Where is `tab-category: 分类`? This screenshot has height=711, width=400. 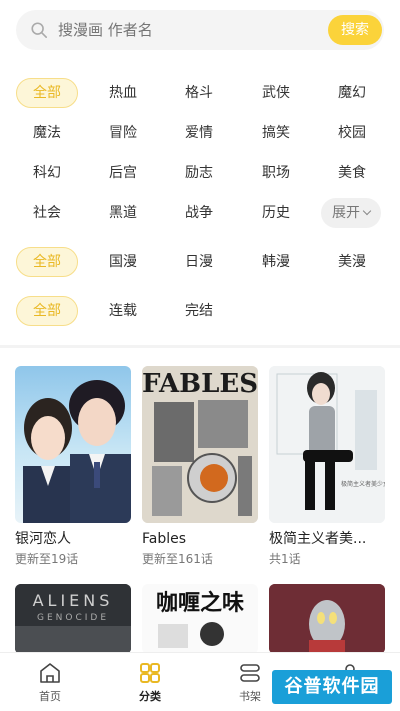 tab-category: 分类 is located at coordinates (150, 682).